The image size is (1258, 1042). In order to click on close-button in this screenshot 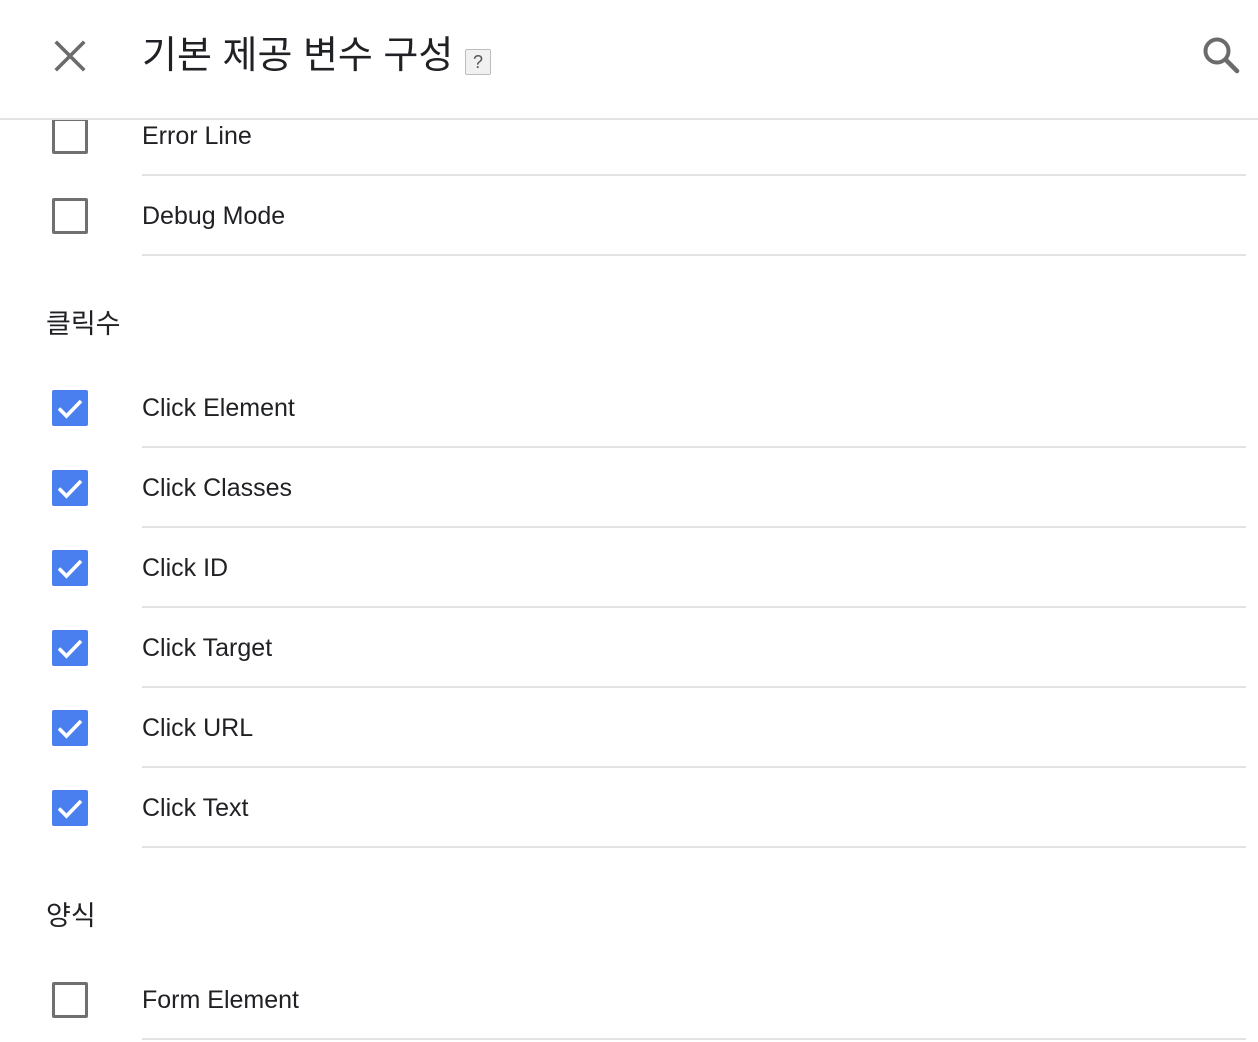, I will do `click(70, 56)`.